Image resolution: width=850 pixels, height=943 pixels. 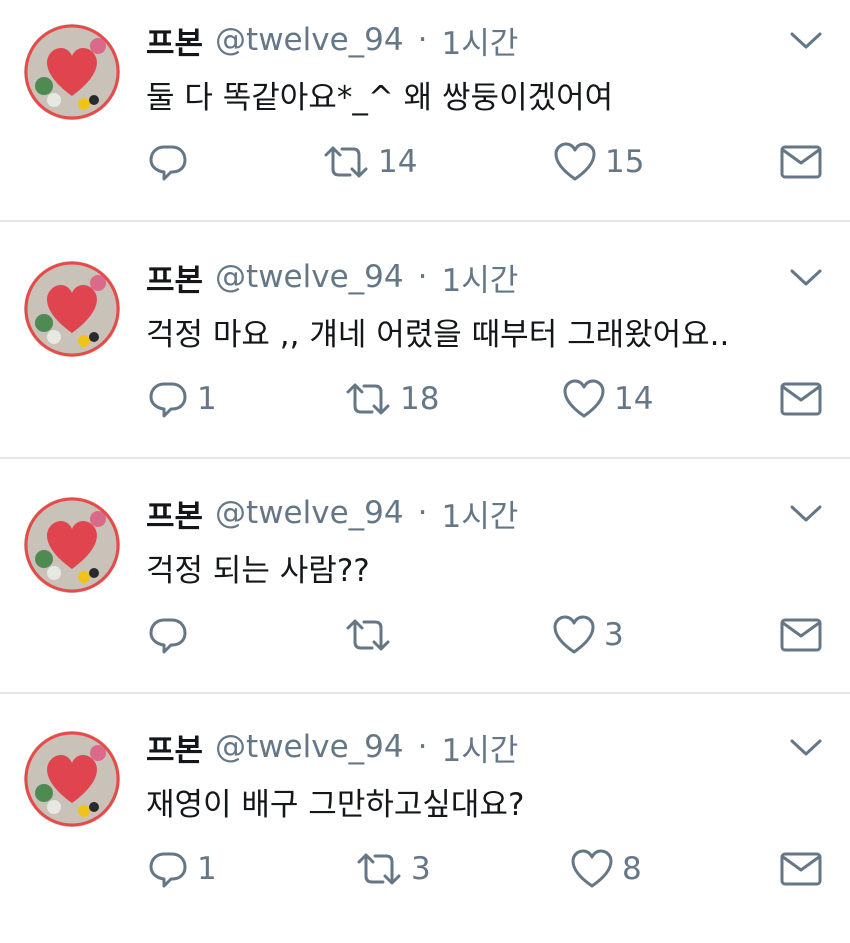 What do you see at coordinates (398, 162) in the screenshot?
I see `retweet-count: 14` at bounding box center [398, 162].